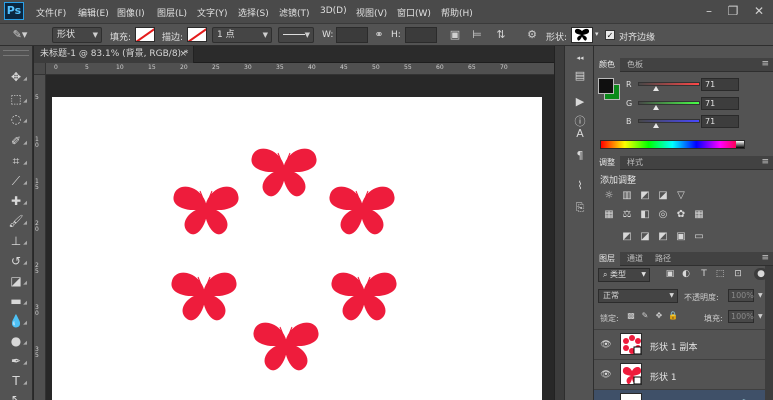 Image resolution: width=773 pixels, height=400 pixels. Describe the element at coordinates (681, 196) in the screenshot. I see `vibrance-icon: ▽` at that location.